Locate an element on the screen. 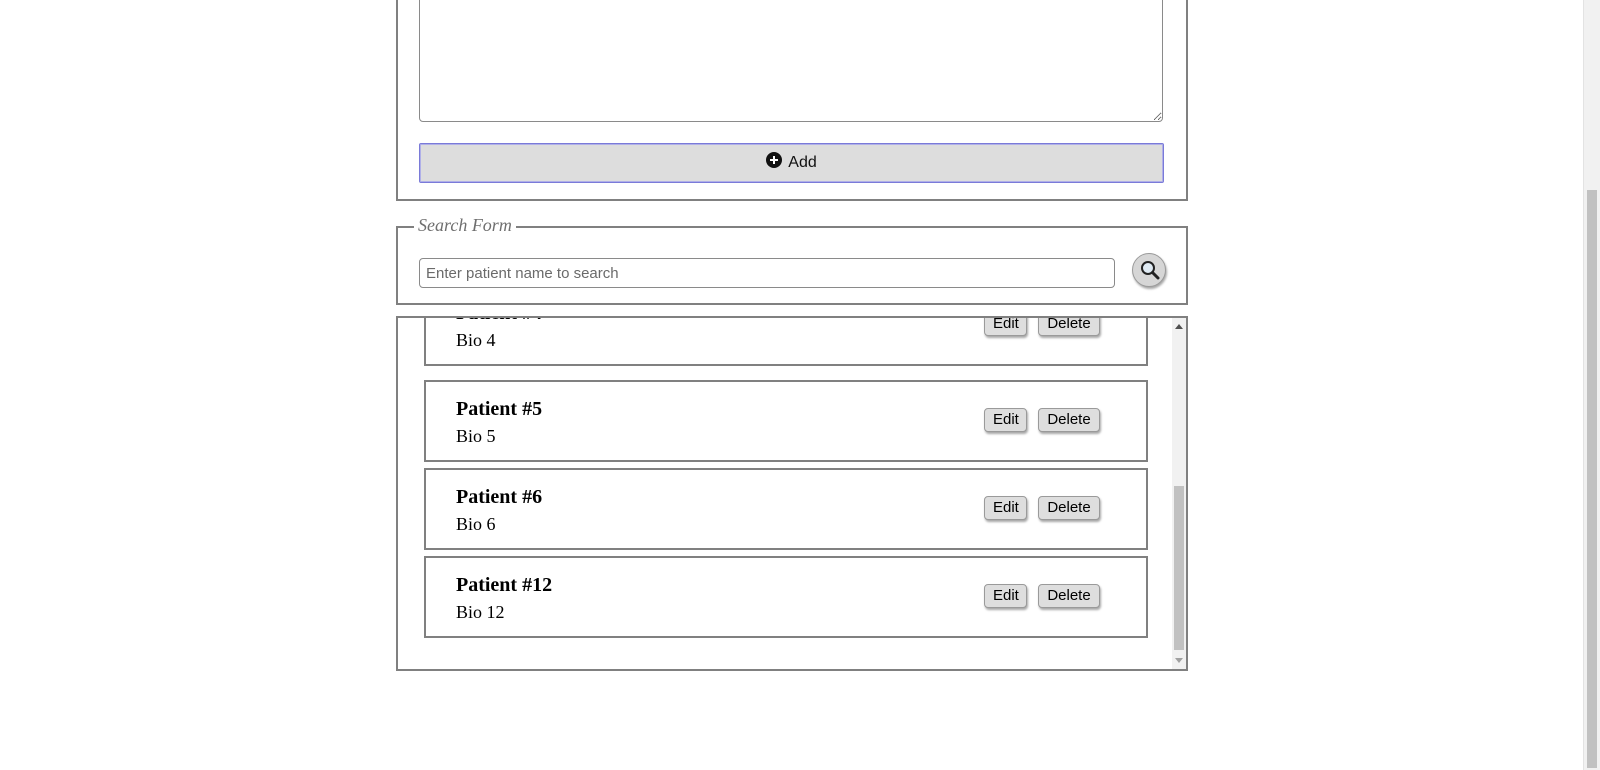  patient-card: Patient #5 Bio 5 Edit Delete is located at coordinates (786, 421).